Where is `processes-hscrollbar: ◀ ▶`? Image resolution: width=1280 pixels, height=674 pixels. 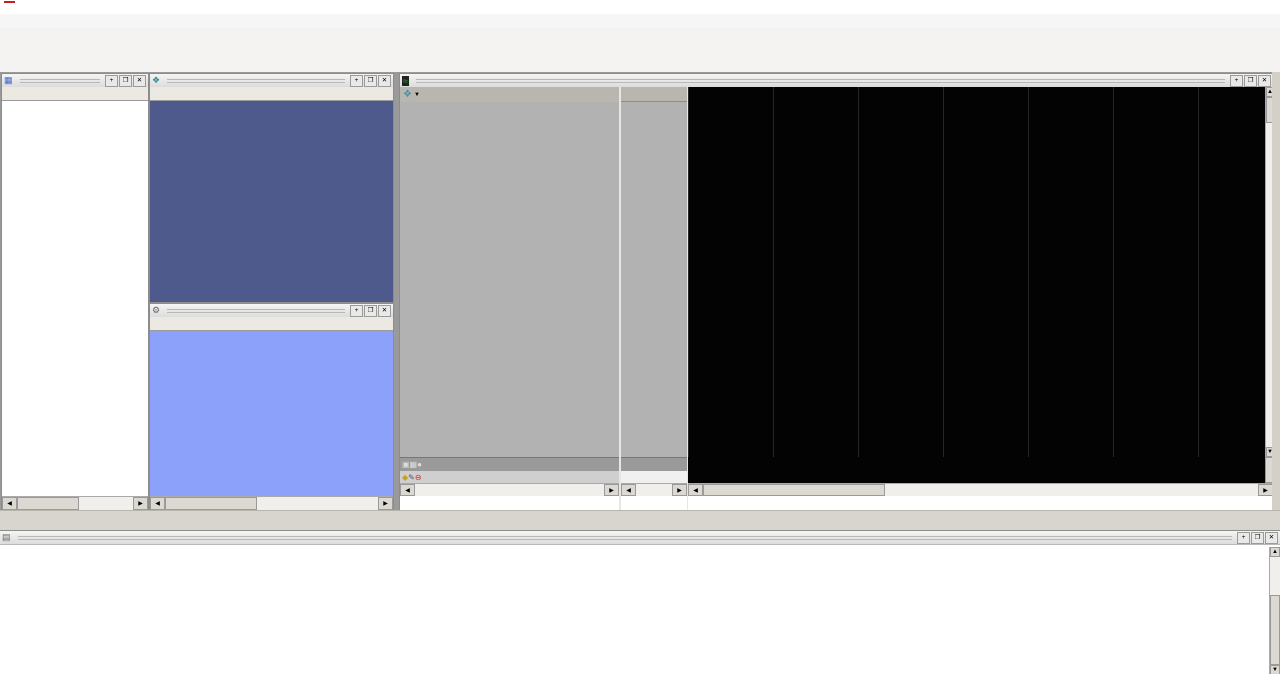
processes-hscrollbar: ◀ ▶ is located at coordinates (271, 503).